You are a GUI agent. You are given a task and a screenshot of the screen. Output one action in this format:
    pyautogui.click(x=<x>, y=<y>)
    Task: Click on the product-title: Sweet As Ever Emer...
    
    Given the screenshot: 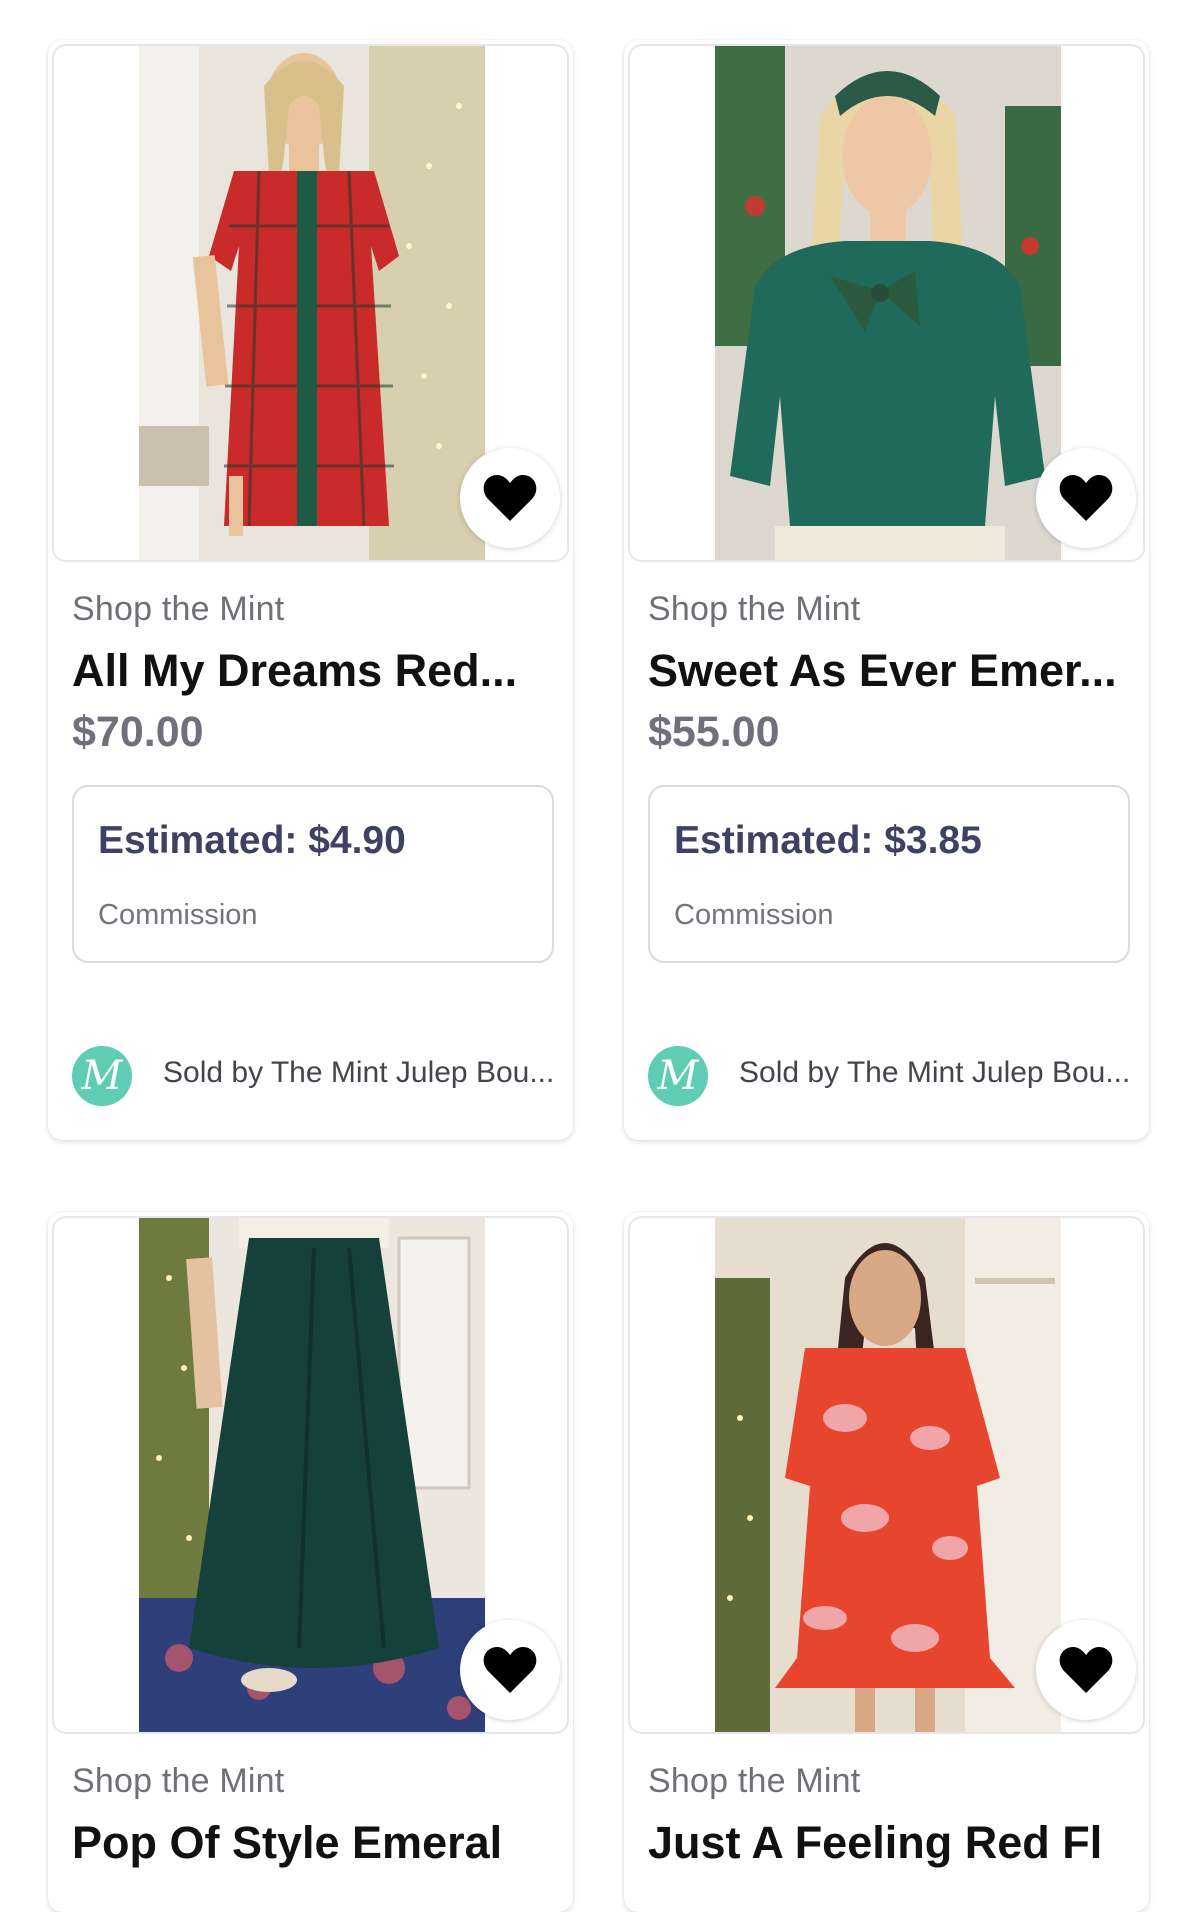 What is the action you would take?
    pyautogui.click(x=883, y=671)
    